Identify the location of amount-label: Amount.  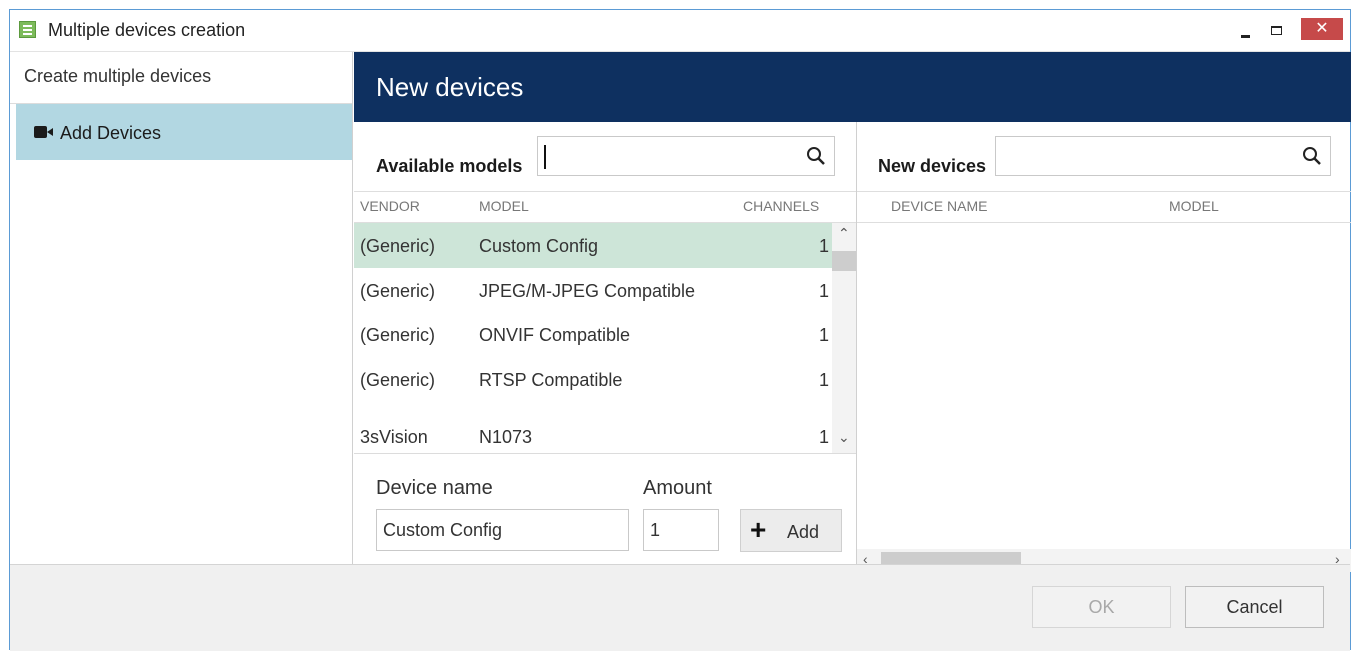
(677, 488).